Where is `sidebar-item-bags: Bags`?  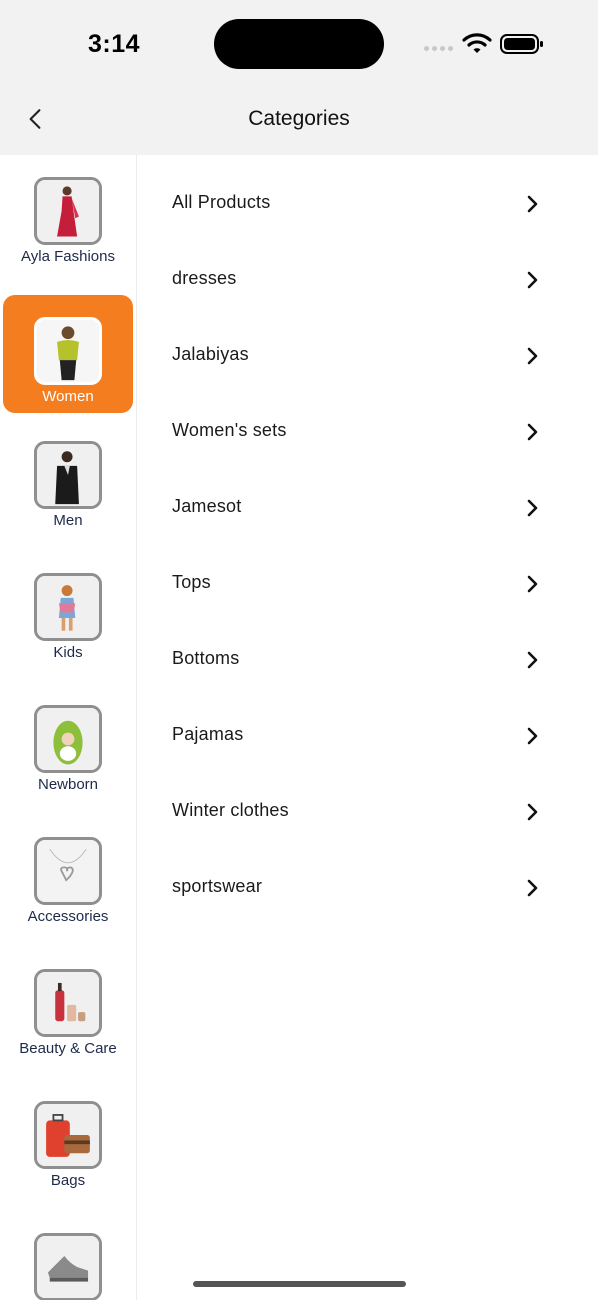 sidebar-item-bags: Bags is located at coordinates (68, 1138).